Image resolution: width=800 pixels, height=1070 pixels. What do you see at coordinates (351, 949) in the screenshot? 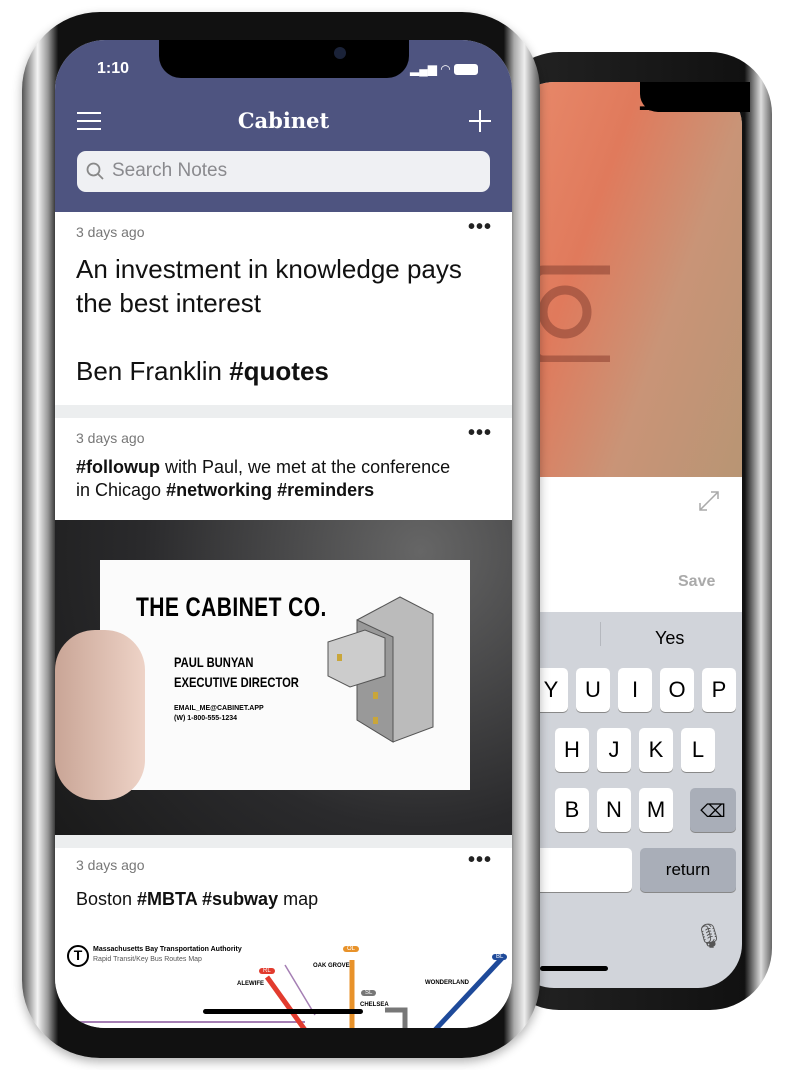
I see `line-badge: OL` at bounding box center [351, 949].